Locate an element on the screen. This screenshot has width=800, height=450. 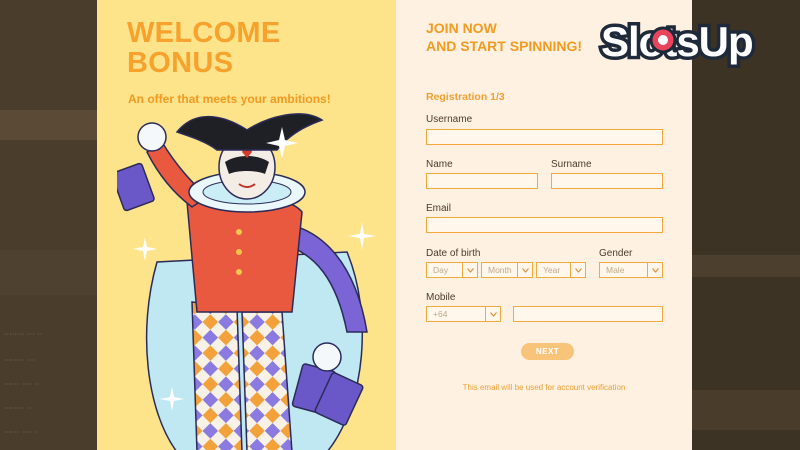
year-select-value: Year is located at coordinates (552, 270).